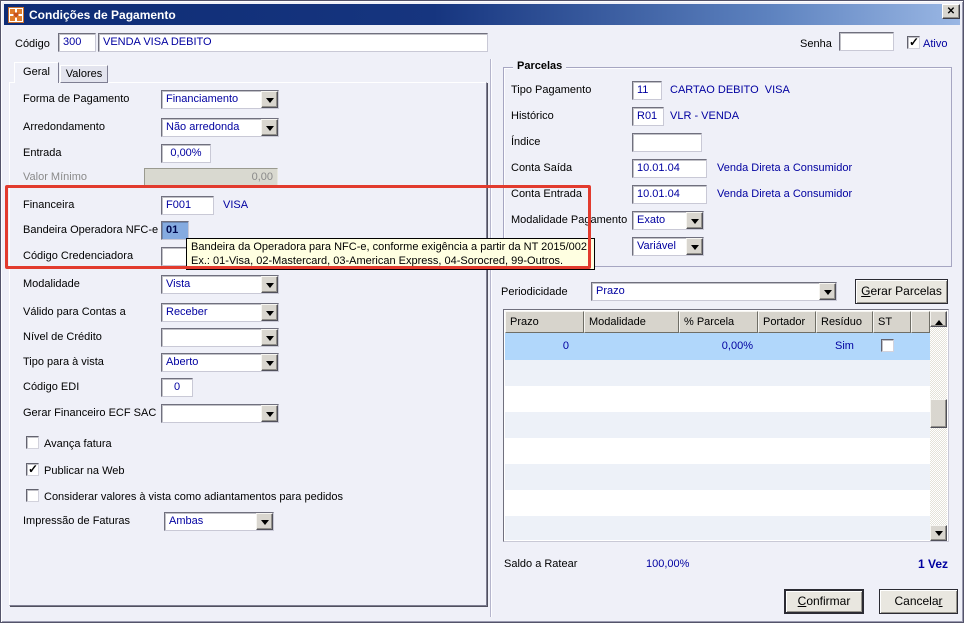  What do you see at coordinates (32, 469) in the screenshot?
I see `publicar-web-checkbox` at bounding box center [32, 469].